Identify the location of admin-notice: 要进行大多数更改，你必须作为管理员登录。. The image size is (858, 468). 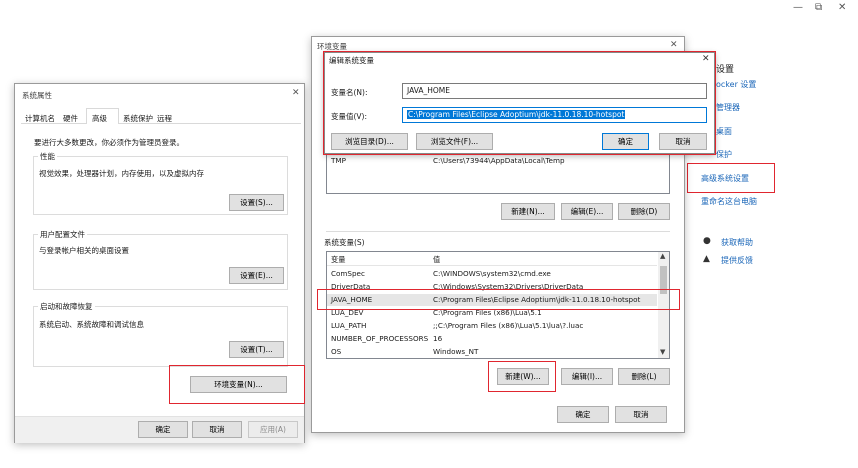
(109, 142).